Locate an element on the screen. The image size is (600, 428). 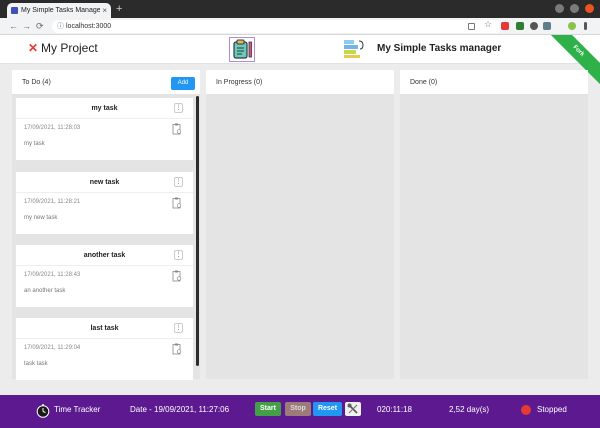
app-favicon-icon is located at coordinates (14, 10).